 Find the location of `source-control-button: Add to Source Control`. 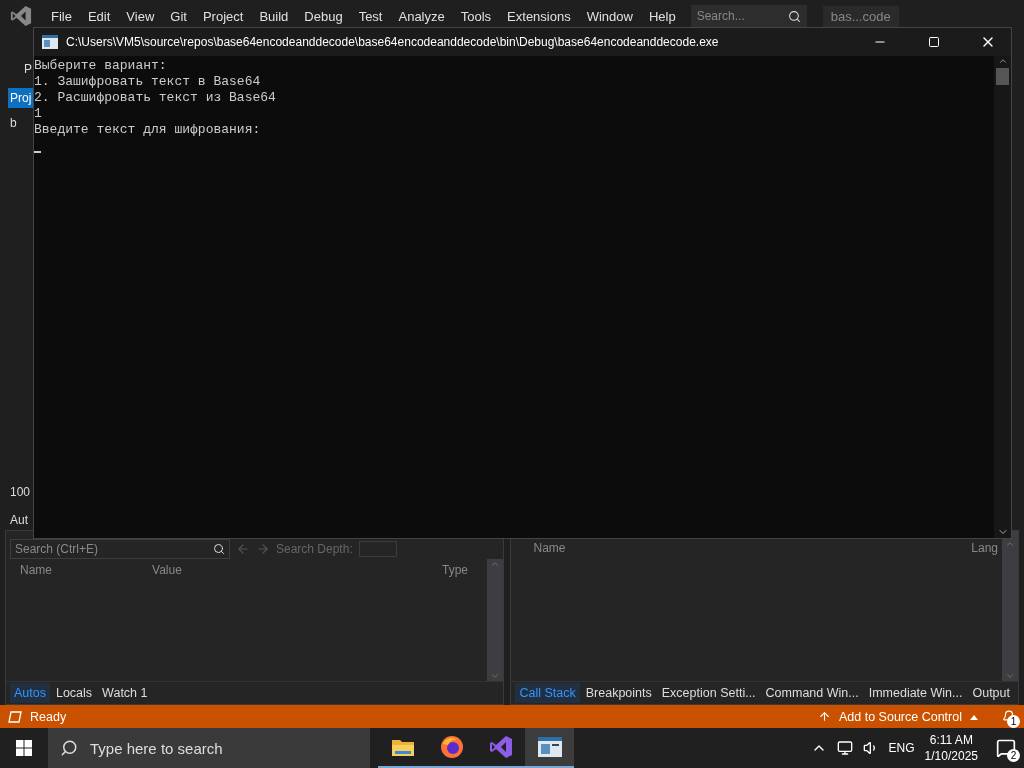

source-control-button: Add to Source Control is located at coordinates (900, 716).